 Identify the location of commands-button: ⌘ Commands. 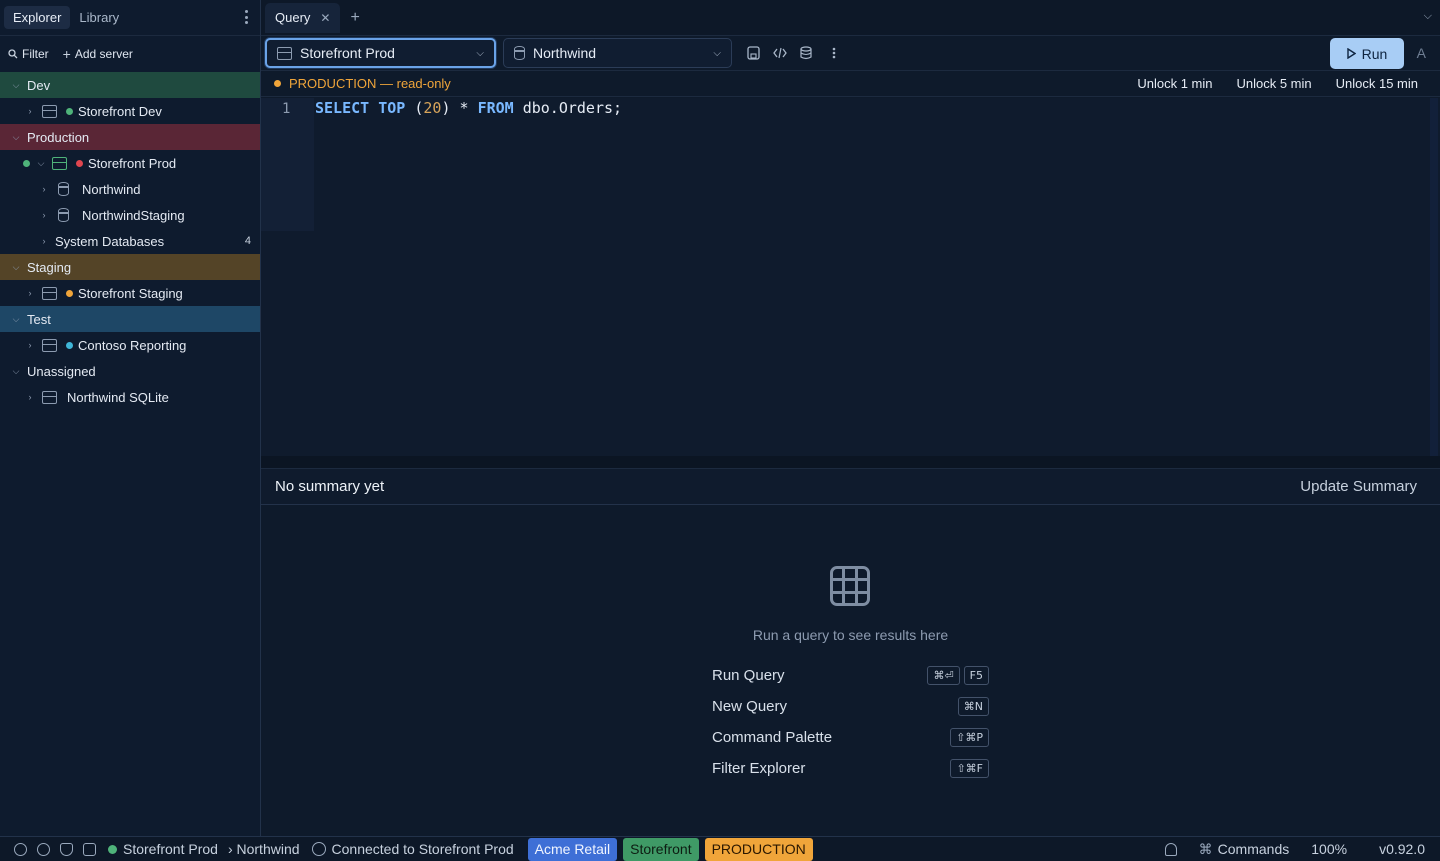
(1244, 849).